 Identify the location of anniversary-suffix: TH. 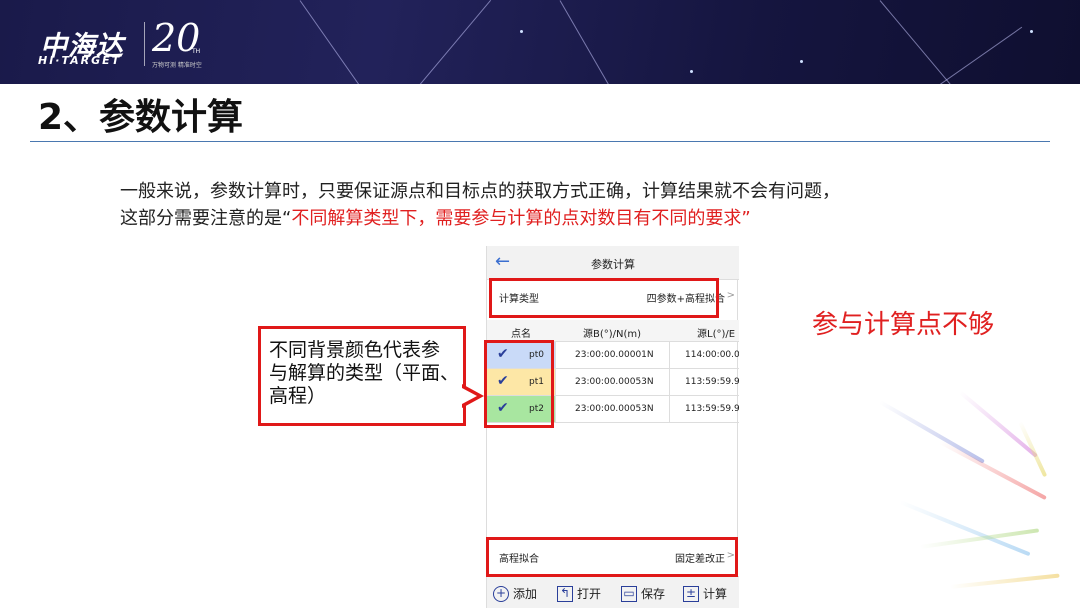
(196, 51).